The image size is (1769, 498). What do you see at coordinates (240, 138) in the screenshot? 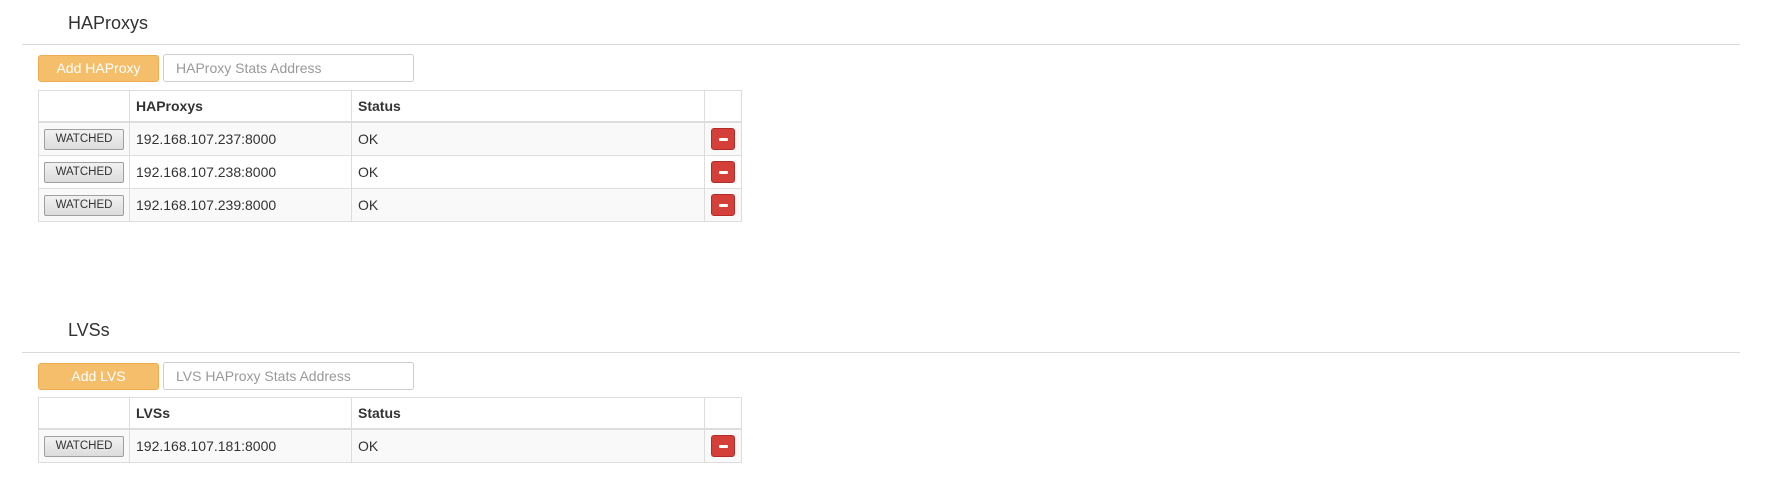
I see `address-cell: 192.168.107.237:8000` at bounding box center [240, 138].